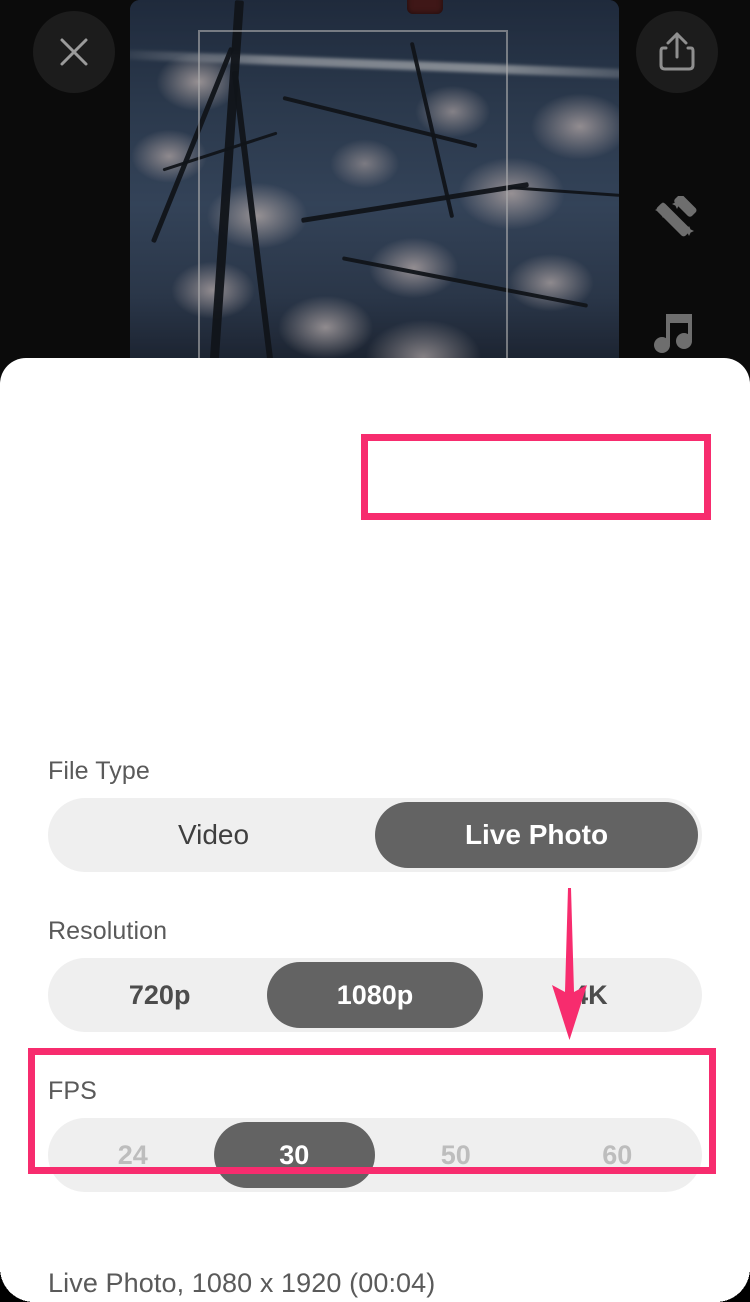 The width and height of the screenshot is (750, 1302). What do you see at coordinates (99, 771) in the screenshot?
I see `file-type-label: File Type` at bounding box center [99, 771].